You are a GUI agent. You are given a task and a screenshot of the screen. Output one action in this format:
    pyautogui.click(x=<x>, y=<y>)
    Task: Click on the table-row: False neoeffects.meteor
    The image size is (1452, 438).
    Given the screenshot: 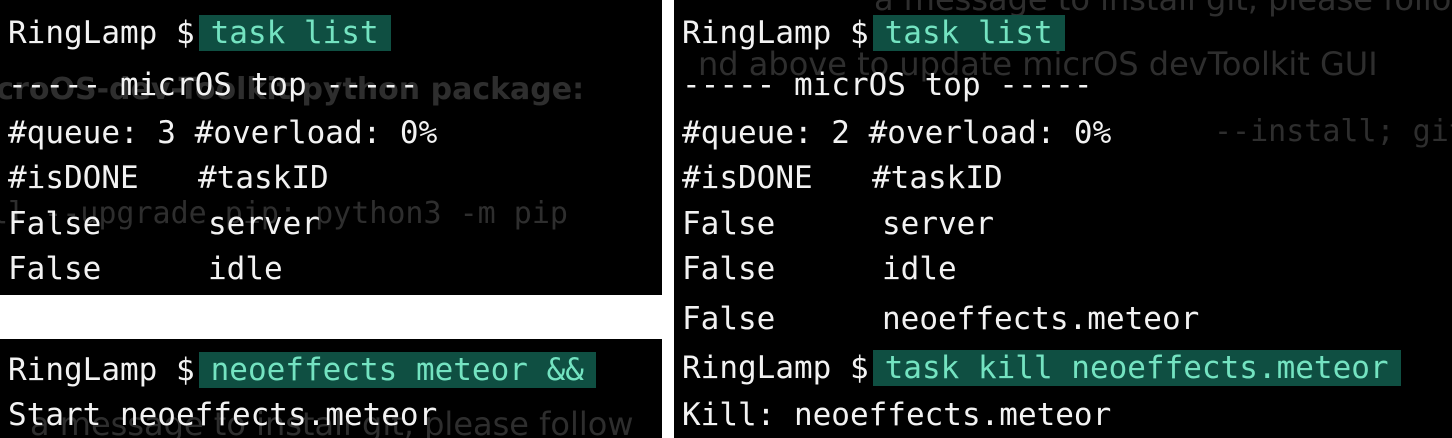 What is the action you would take?
    pyautogui.click(x=940, y=319)
    